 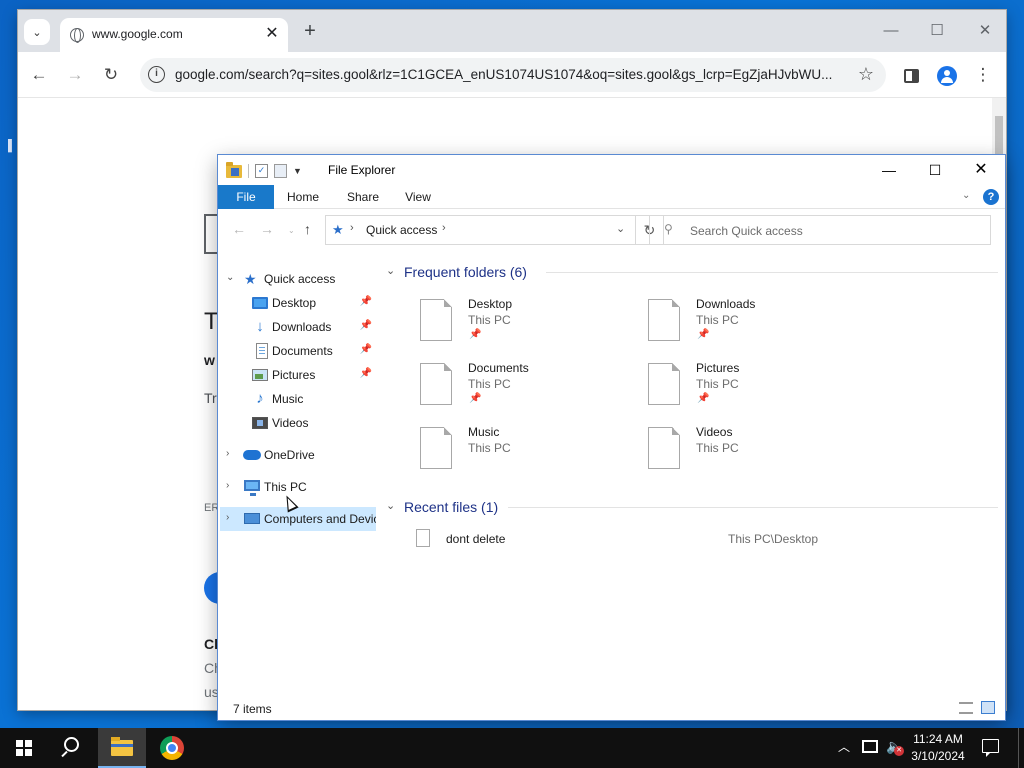 What do you see at coordinates (239, 229) in the screenshot?
I see `explorer-back-button: ←` at bounding box center [239, 229].